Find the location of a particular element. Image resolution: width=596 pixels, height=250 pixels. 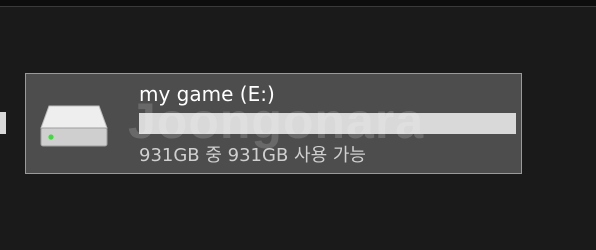

window-top-border is located at coordinates (298, 3).